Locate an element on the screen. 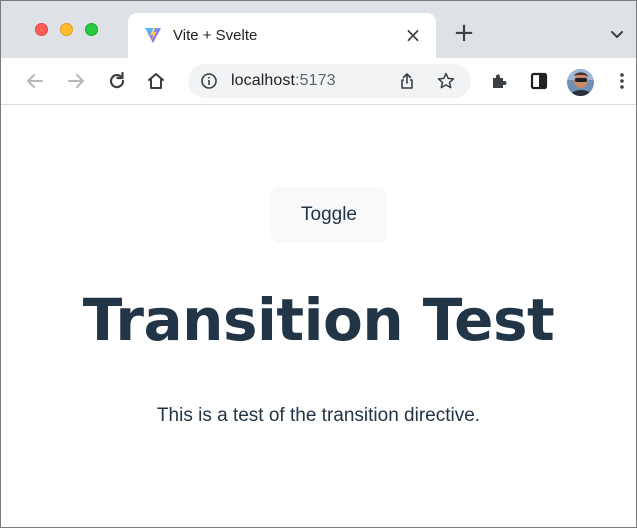 Image resolution: width=637 pixels, height=528 pixels. tab-strip: Vite + Svelte × + is located at coordinates (318, 29).